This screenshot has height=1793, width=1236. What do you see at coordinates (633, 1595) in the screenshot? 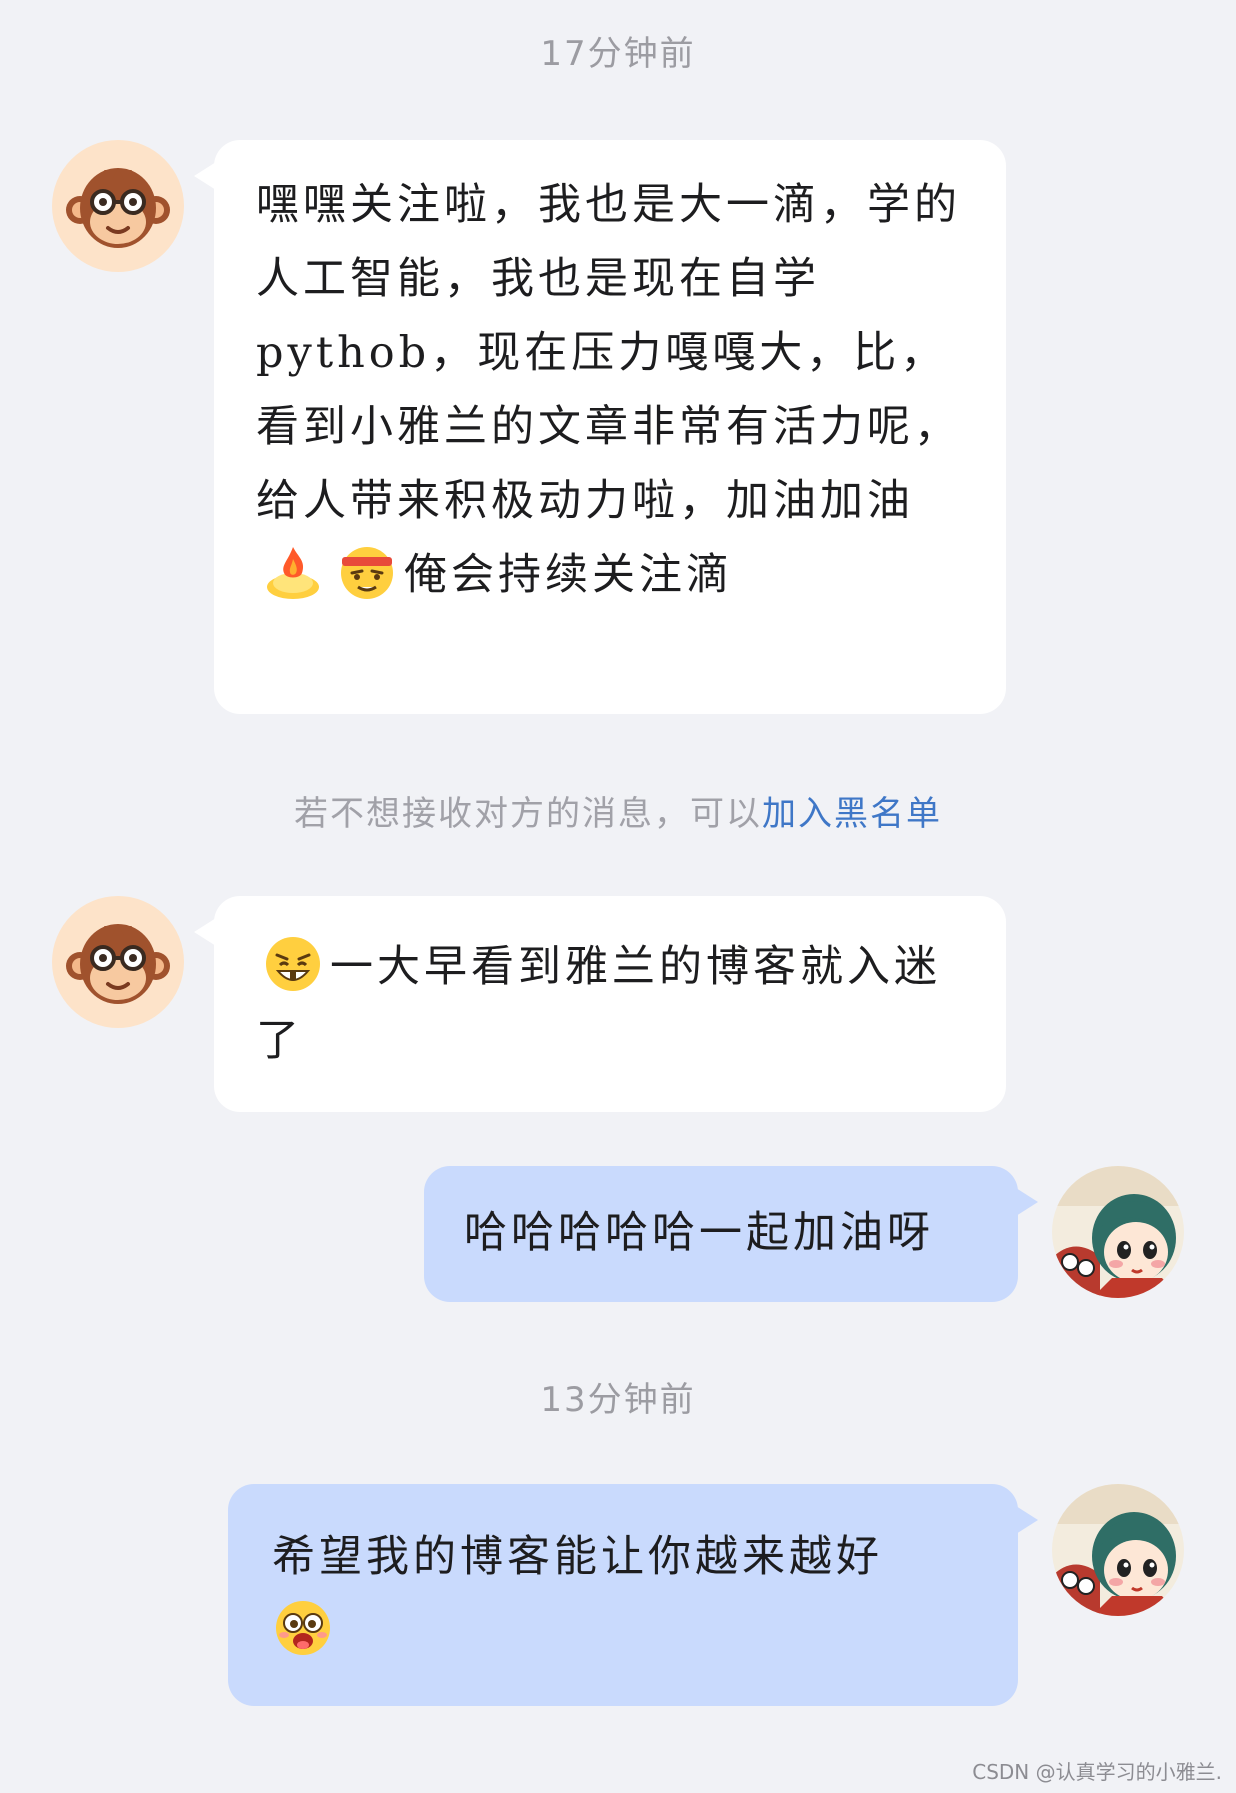
I see `message-bubble: 希望我的博客能让你越来越好` at bounding box center [633, 1595].